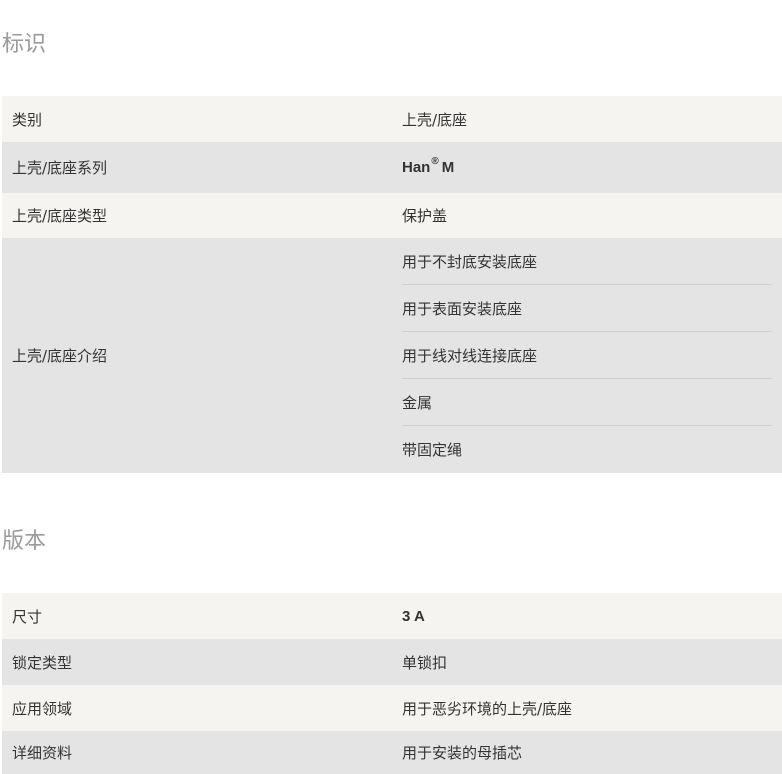  Describe the element at coordinates (392, 752) in the screenshot. I see `table-row-details: 详细资料 用于安装的母插芯` at that location.